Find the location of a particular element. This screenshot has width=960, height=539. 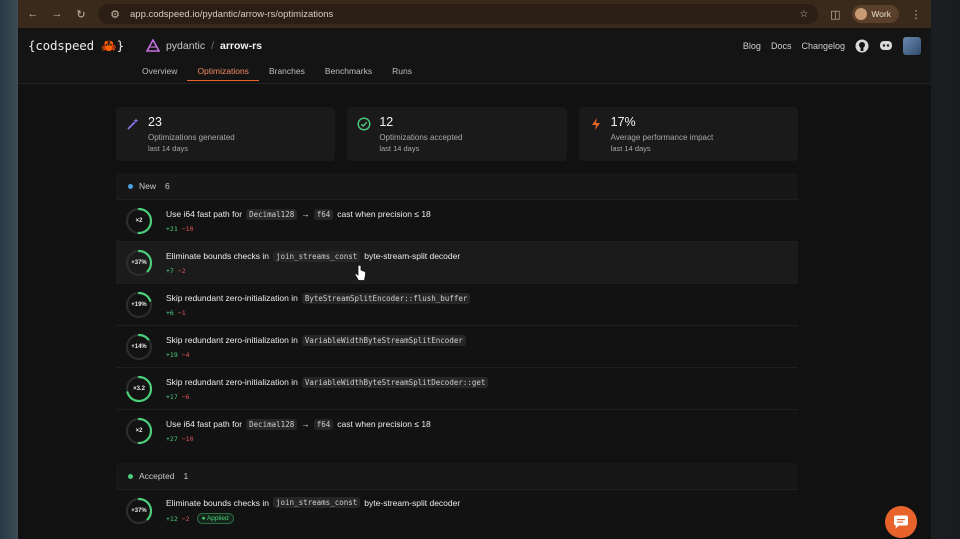

lines-added: +6 is located at coordinates (170, 312).